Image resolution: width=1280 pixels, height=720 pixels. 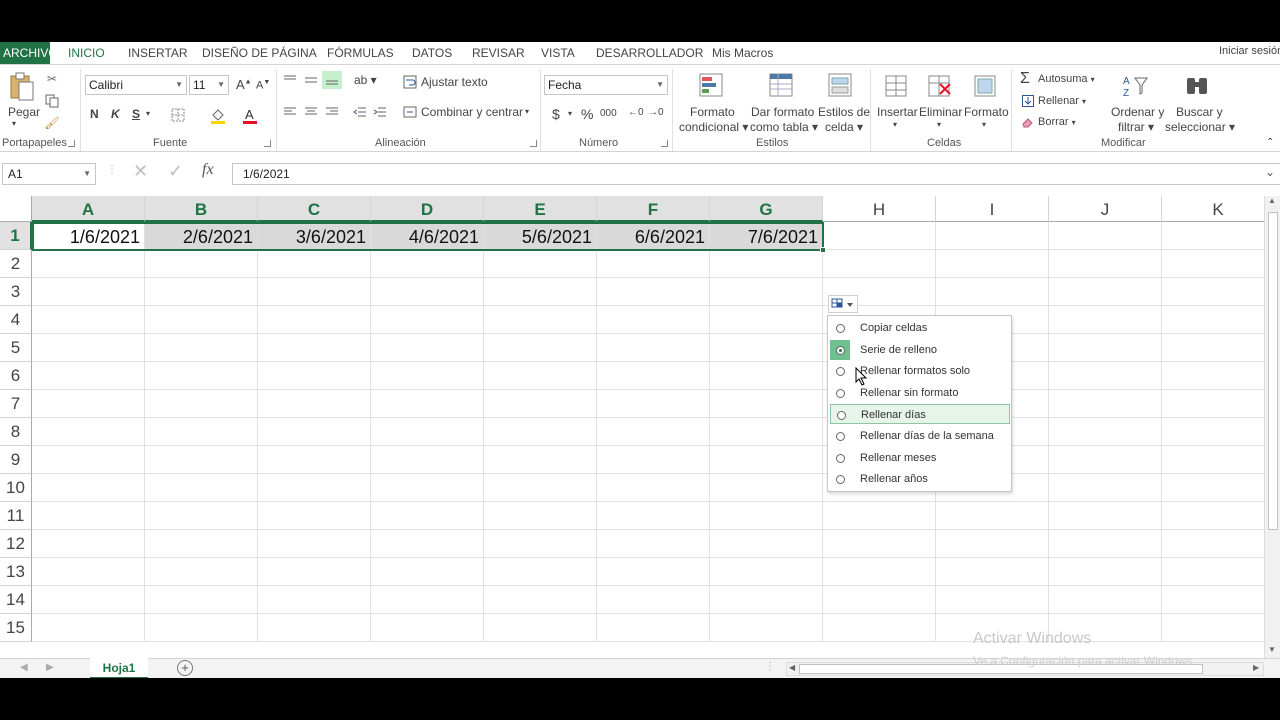 I want to click on autofill-option-8: Rellenar años, so click(x=920, y=479).